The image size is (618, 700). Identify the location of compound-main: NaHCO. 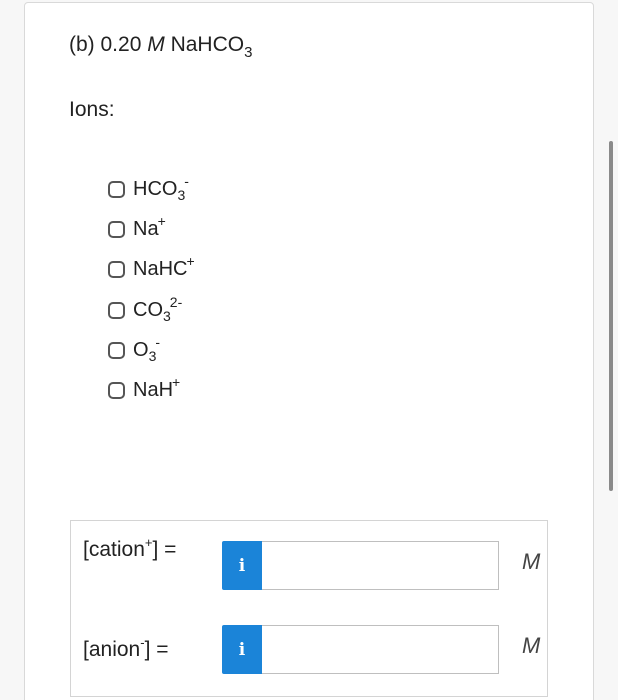
(207, 44).